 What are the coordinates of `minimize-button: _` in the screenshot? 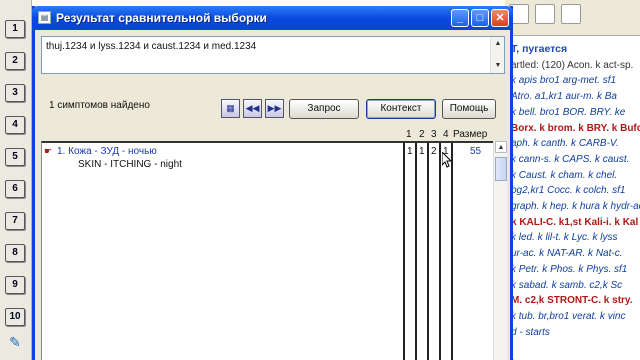 It's located at (460, 18).